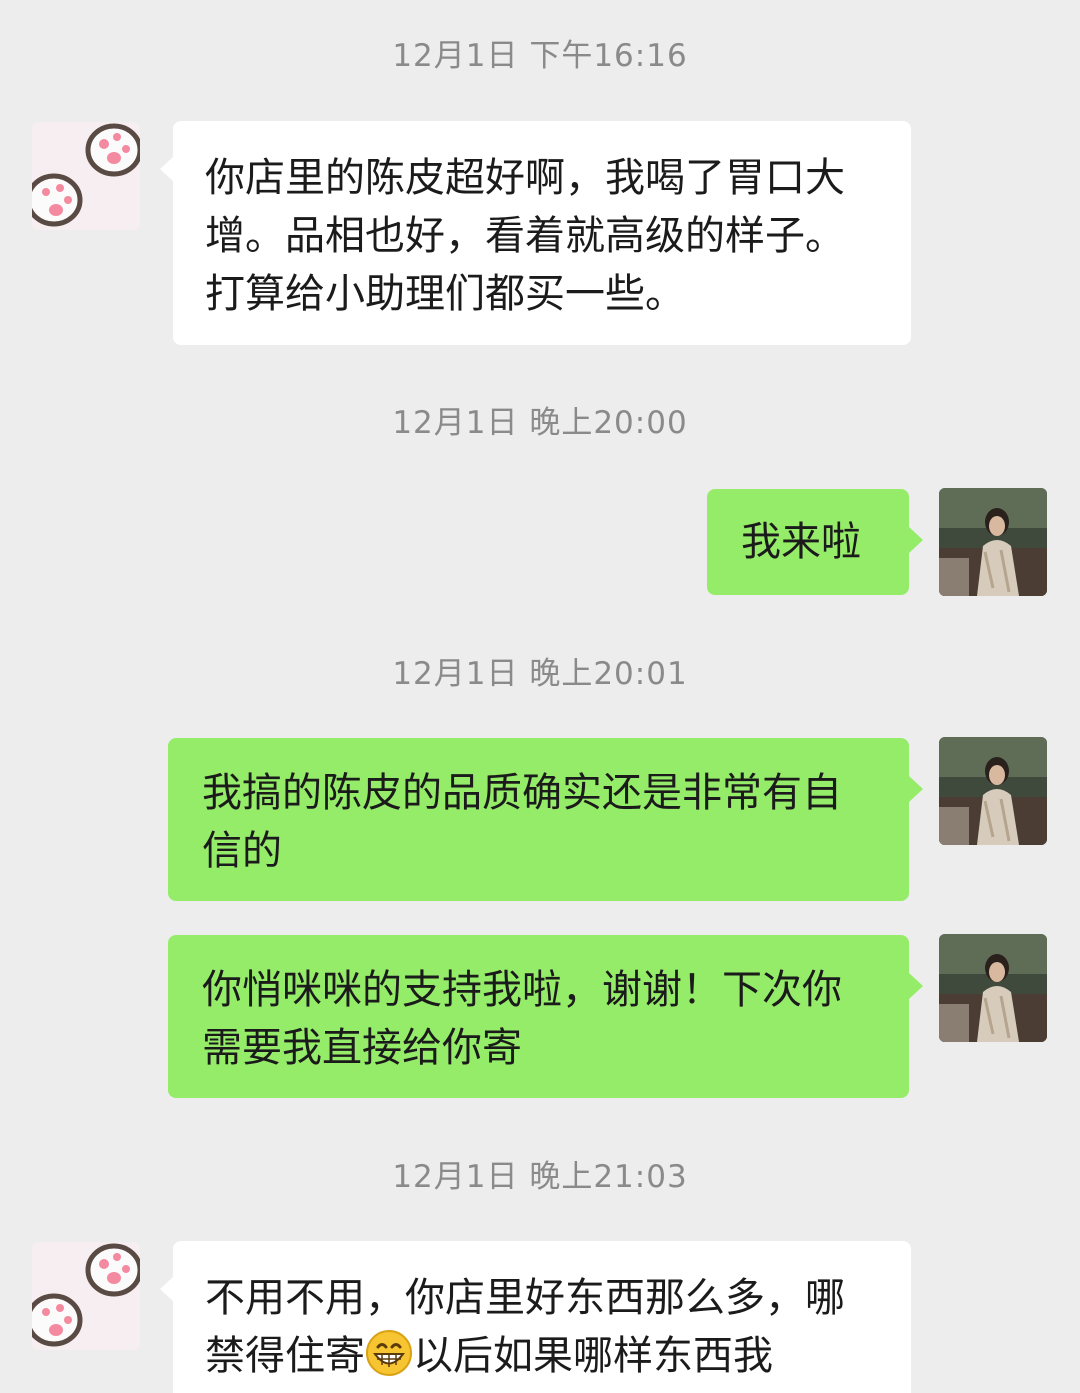  I want to click on message-text-continued: 以后如果哪样东西我, so click(593, 1356).